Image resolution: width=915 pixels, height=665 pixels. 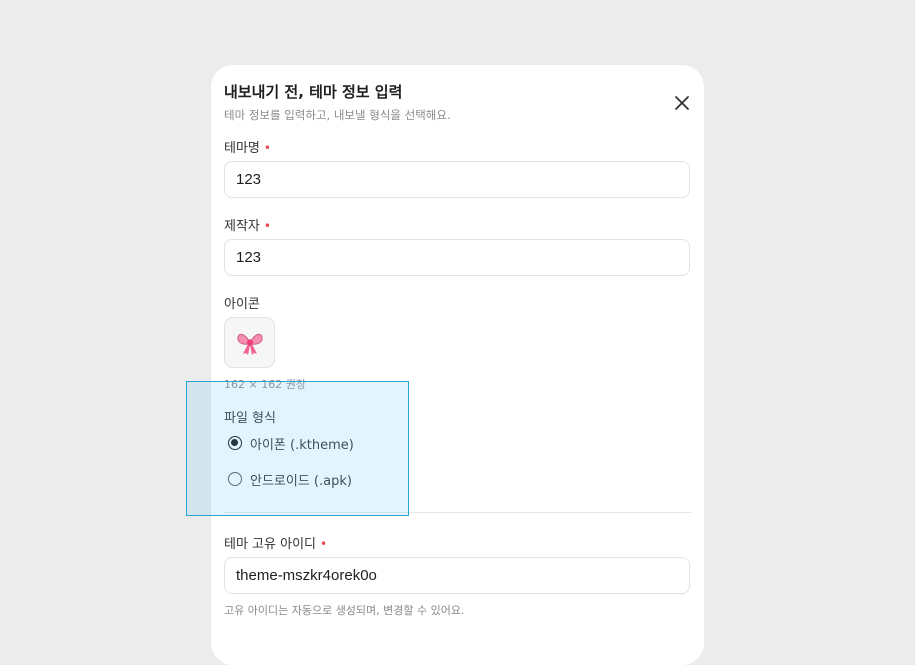 What do you see at coordinates (313, 92) in the screenshot?
I see `dialog-title: 내보내기 전, 테마 정보 입력` at bounding box center [313, 92].